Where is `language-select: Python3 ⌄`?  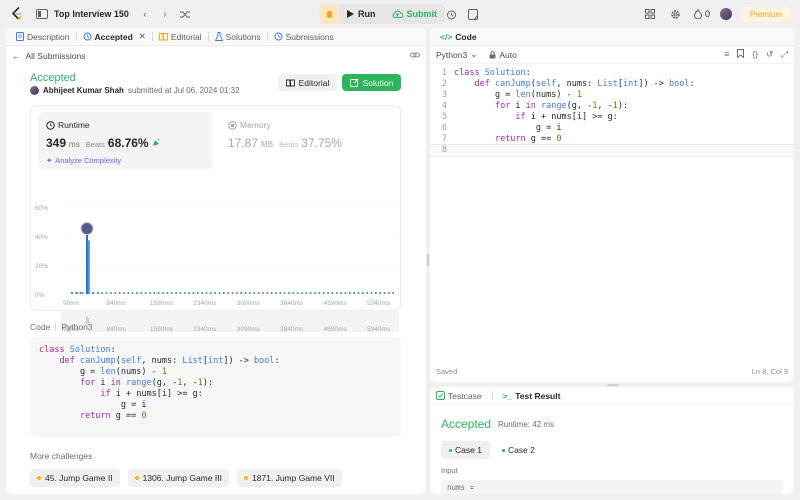 language-select: Python3 ⌄ is located at coordinates (456, 54).